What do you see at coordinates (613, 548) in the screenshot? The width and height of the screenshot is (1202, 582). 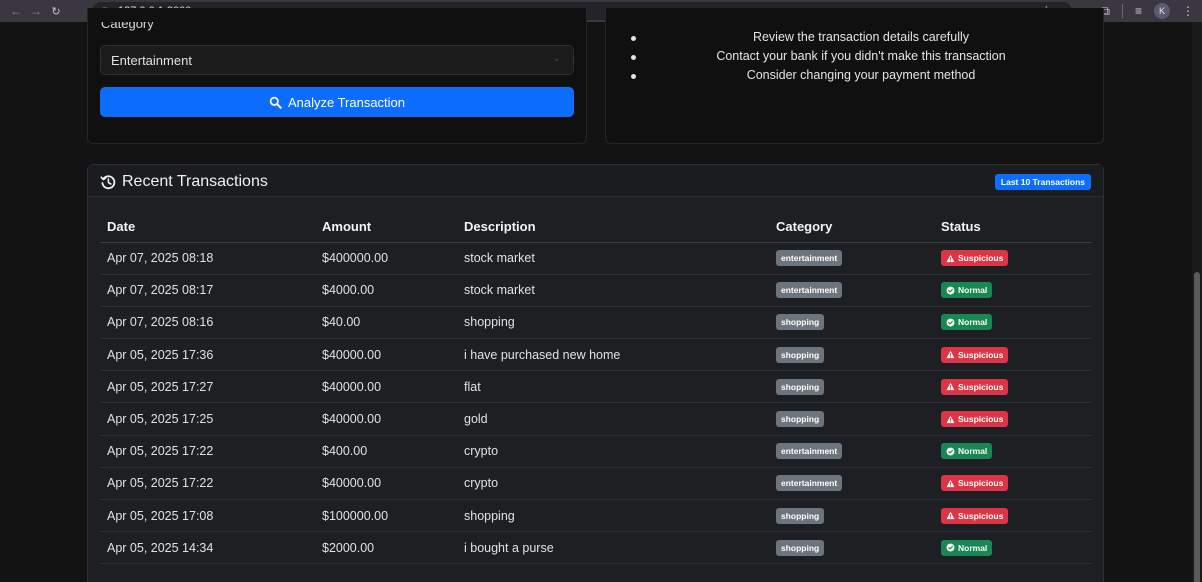 I see `cell-description: i bought a purse` at bounding box center [613, 548].